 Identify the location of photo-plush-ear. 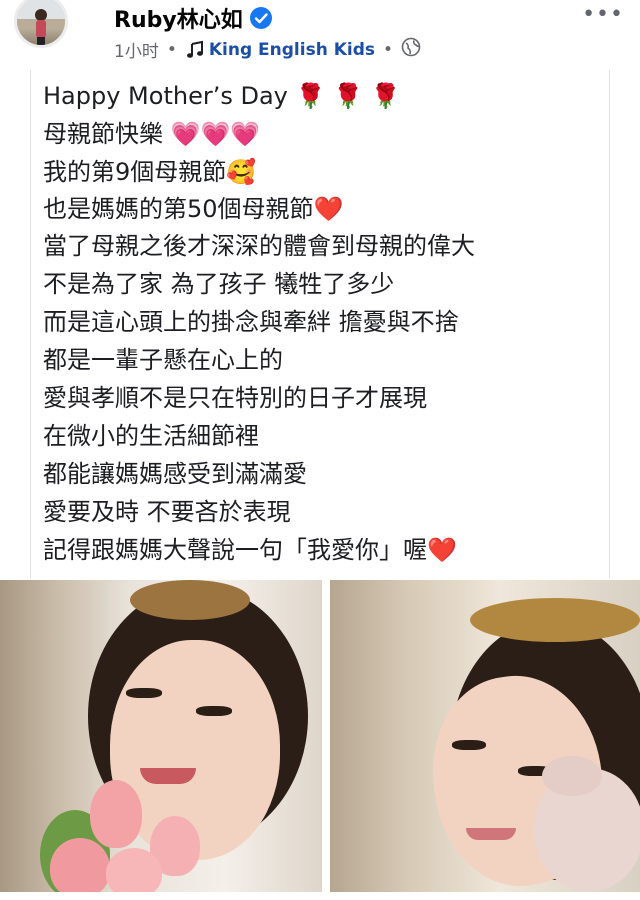
(572, 776).